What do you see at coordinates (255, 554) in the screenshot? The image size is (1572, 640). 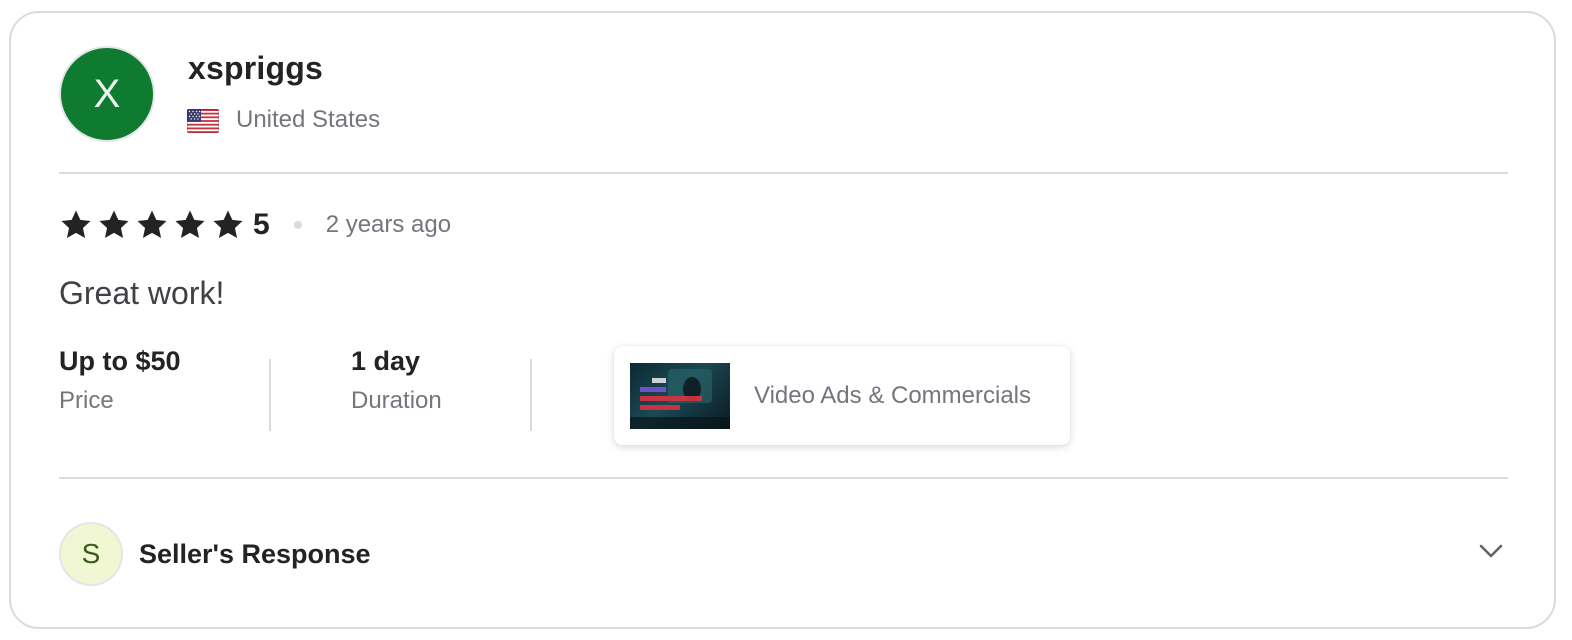 I see `seller-response-label: Seller's Response` at bounding box center [255, 554].